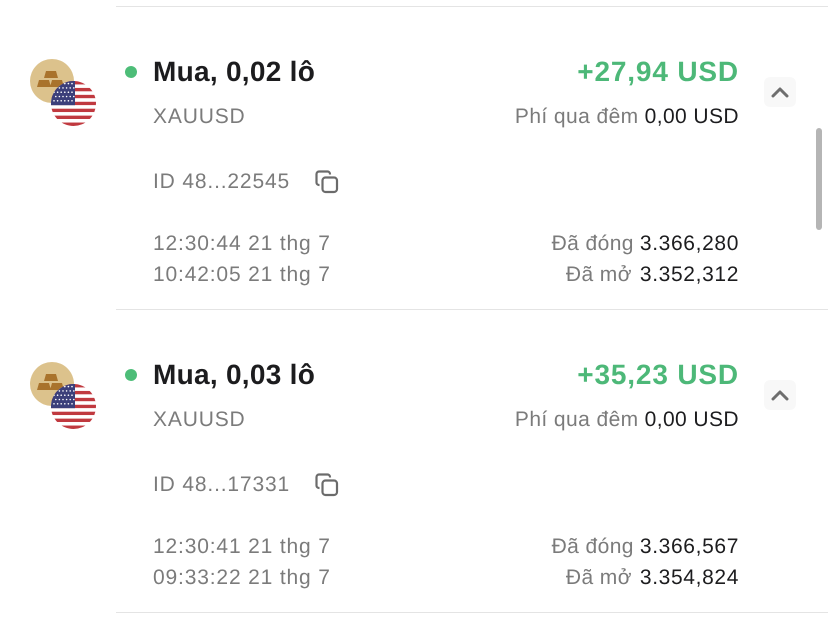 This screenshot has height=632, width=828. Describe the element at coordinates (689, 275) in the screenshot. I see `opened-price: 3.352,312` at that location.